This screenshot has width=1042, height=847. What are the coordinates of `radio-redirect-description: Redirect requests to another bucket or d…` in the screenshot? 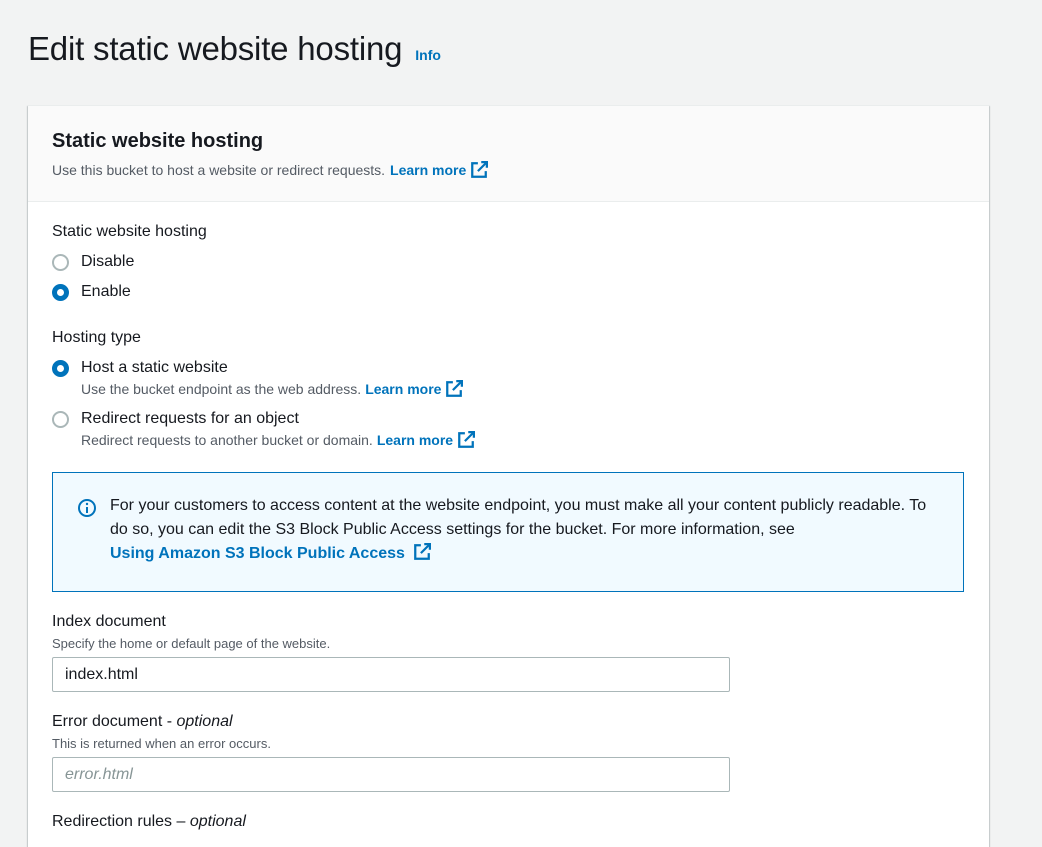 It's located at (523, 440).